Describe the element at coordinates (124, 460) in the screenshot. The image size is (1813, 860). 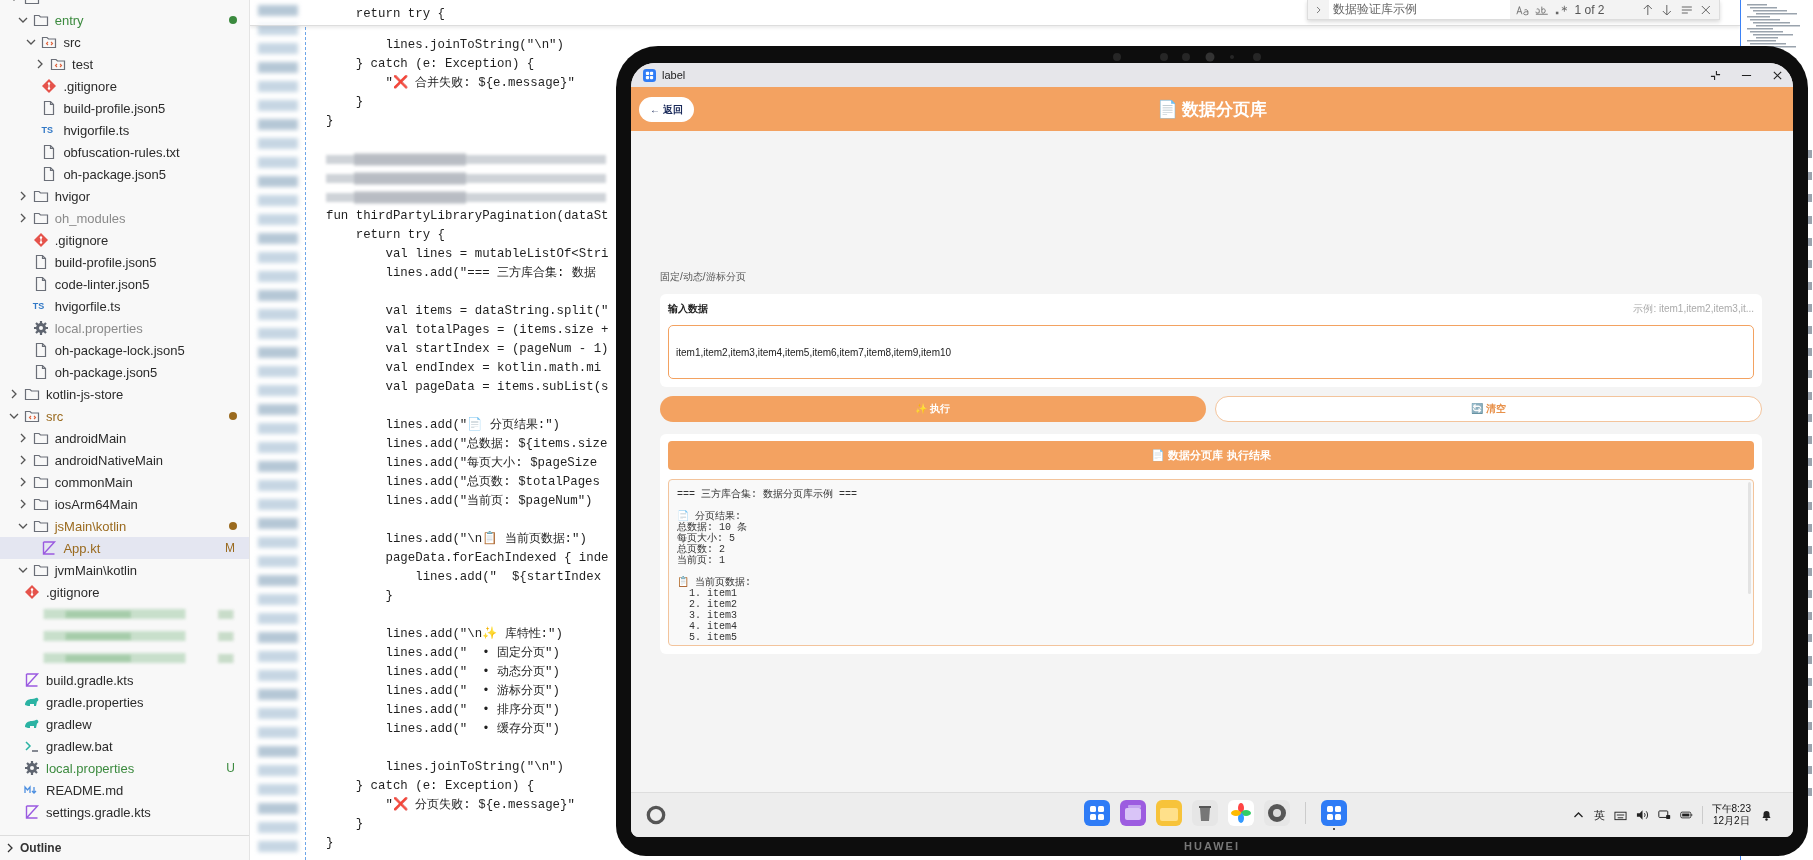
I see `tree-item: androidNativeMain` at that location.